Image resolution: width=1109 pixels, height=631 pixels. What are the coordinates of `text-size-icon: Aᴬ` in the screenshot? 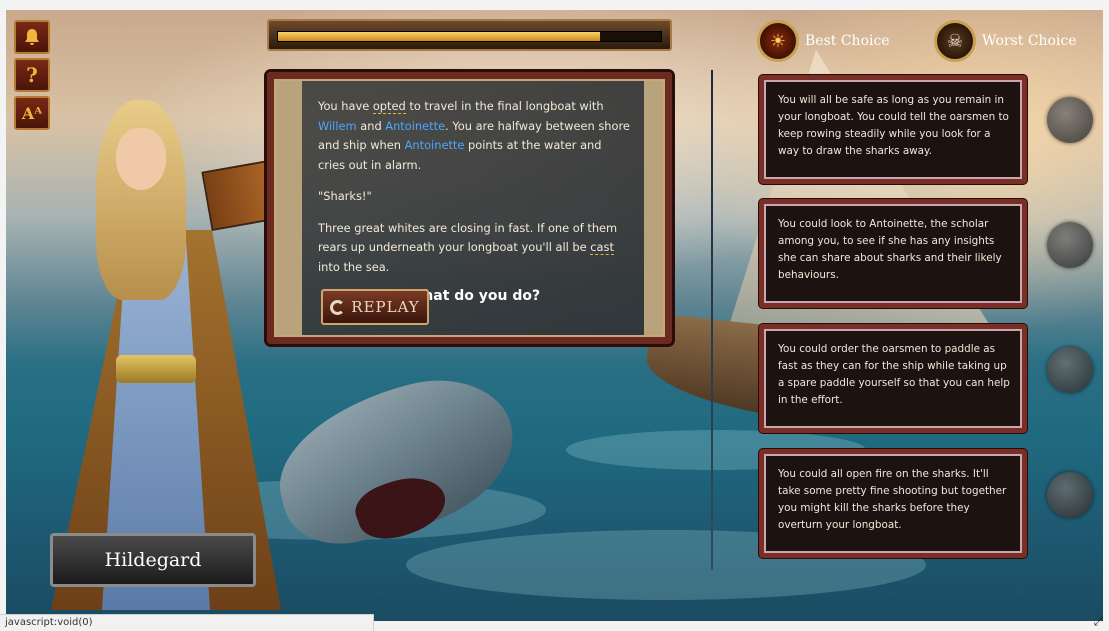 It's located at (32, 113).